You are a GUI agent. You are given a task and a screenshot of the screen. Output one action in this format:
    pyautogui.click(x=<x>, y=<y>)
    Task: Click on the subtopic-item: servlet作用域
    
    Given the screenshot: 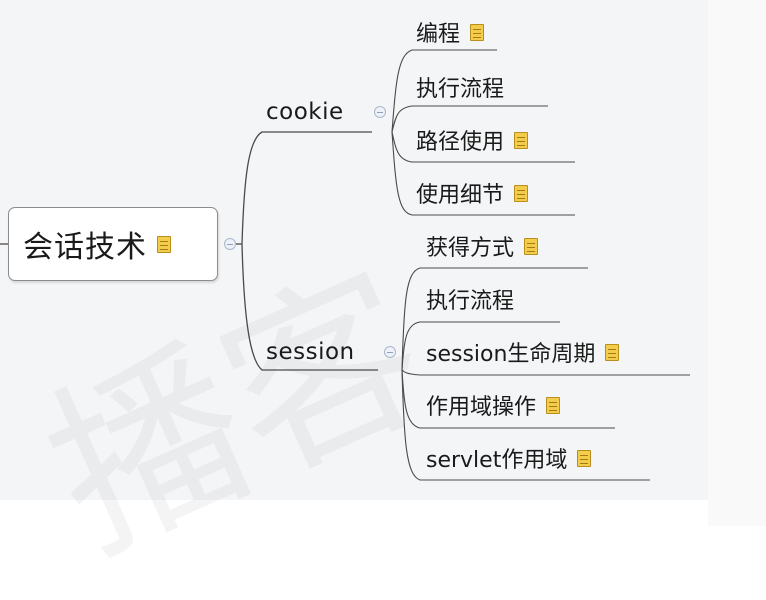 What is the action you would take?
    pyautogui.click(x=509, y=458)
    